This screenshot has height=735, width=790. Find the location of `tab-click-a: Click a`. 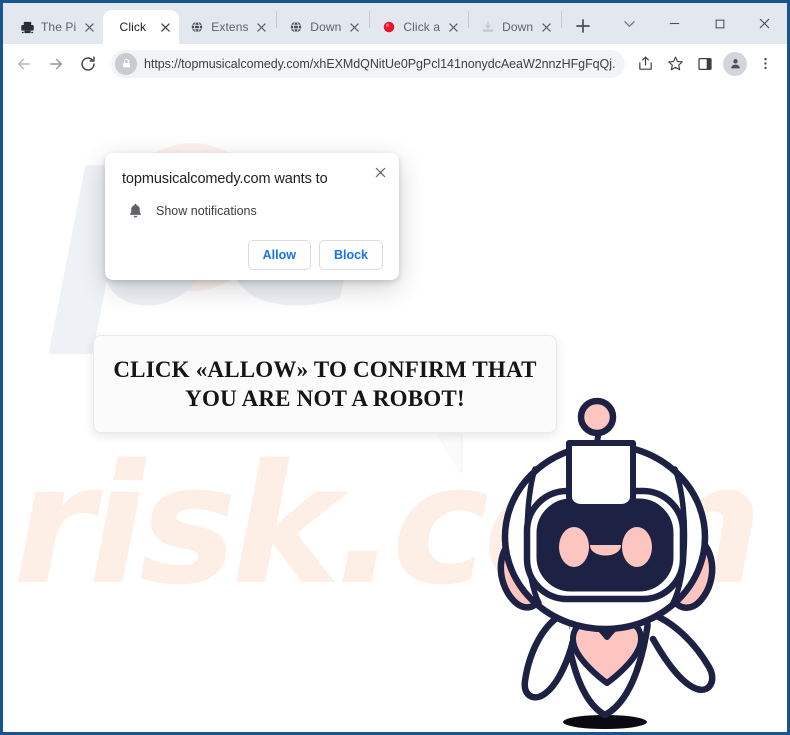

tab-click-a: Click a is located at coordinates (419, 27).